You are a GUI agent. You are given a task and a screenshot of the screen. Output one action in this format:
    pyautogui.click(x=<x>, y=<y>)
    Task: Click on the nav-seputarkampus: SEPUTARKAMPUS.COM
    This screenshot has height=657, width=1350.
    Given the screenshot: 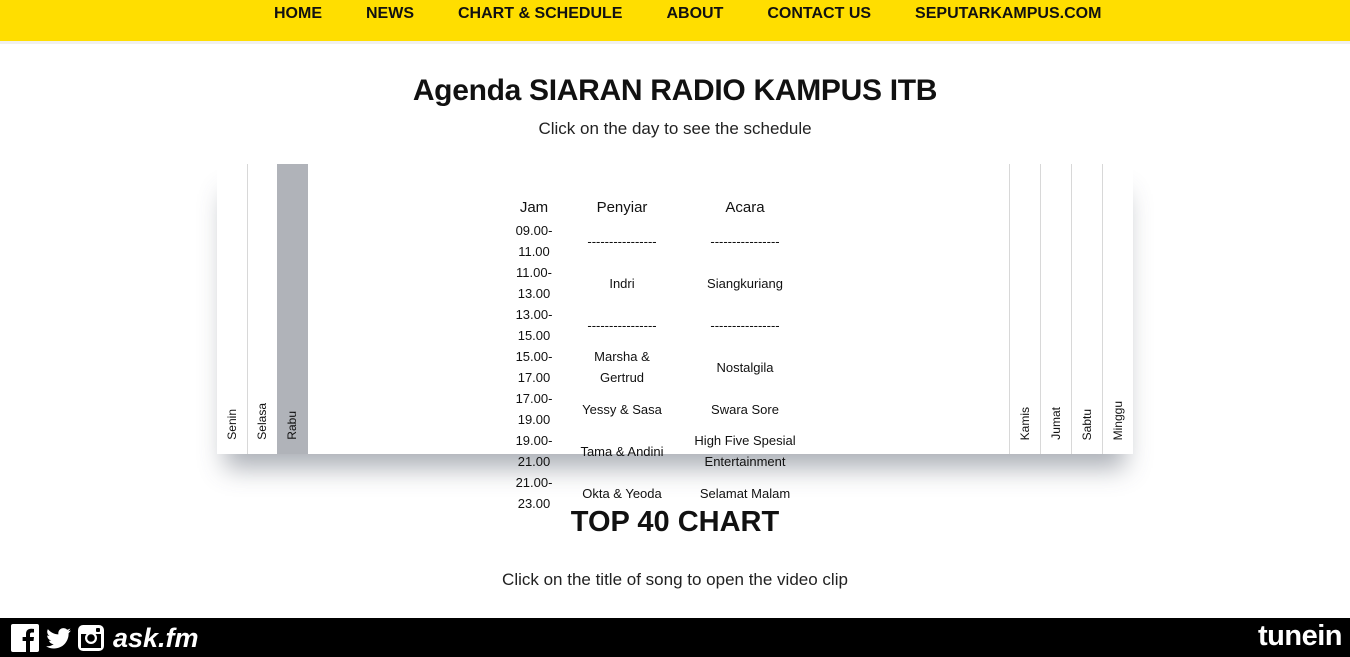 What is the action you would take?
    pyautogui.click(x=1008, y=14)
    